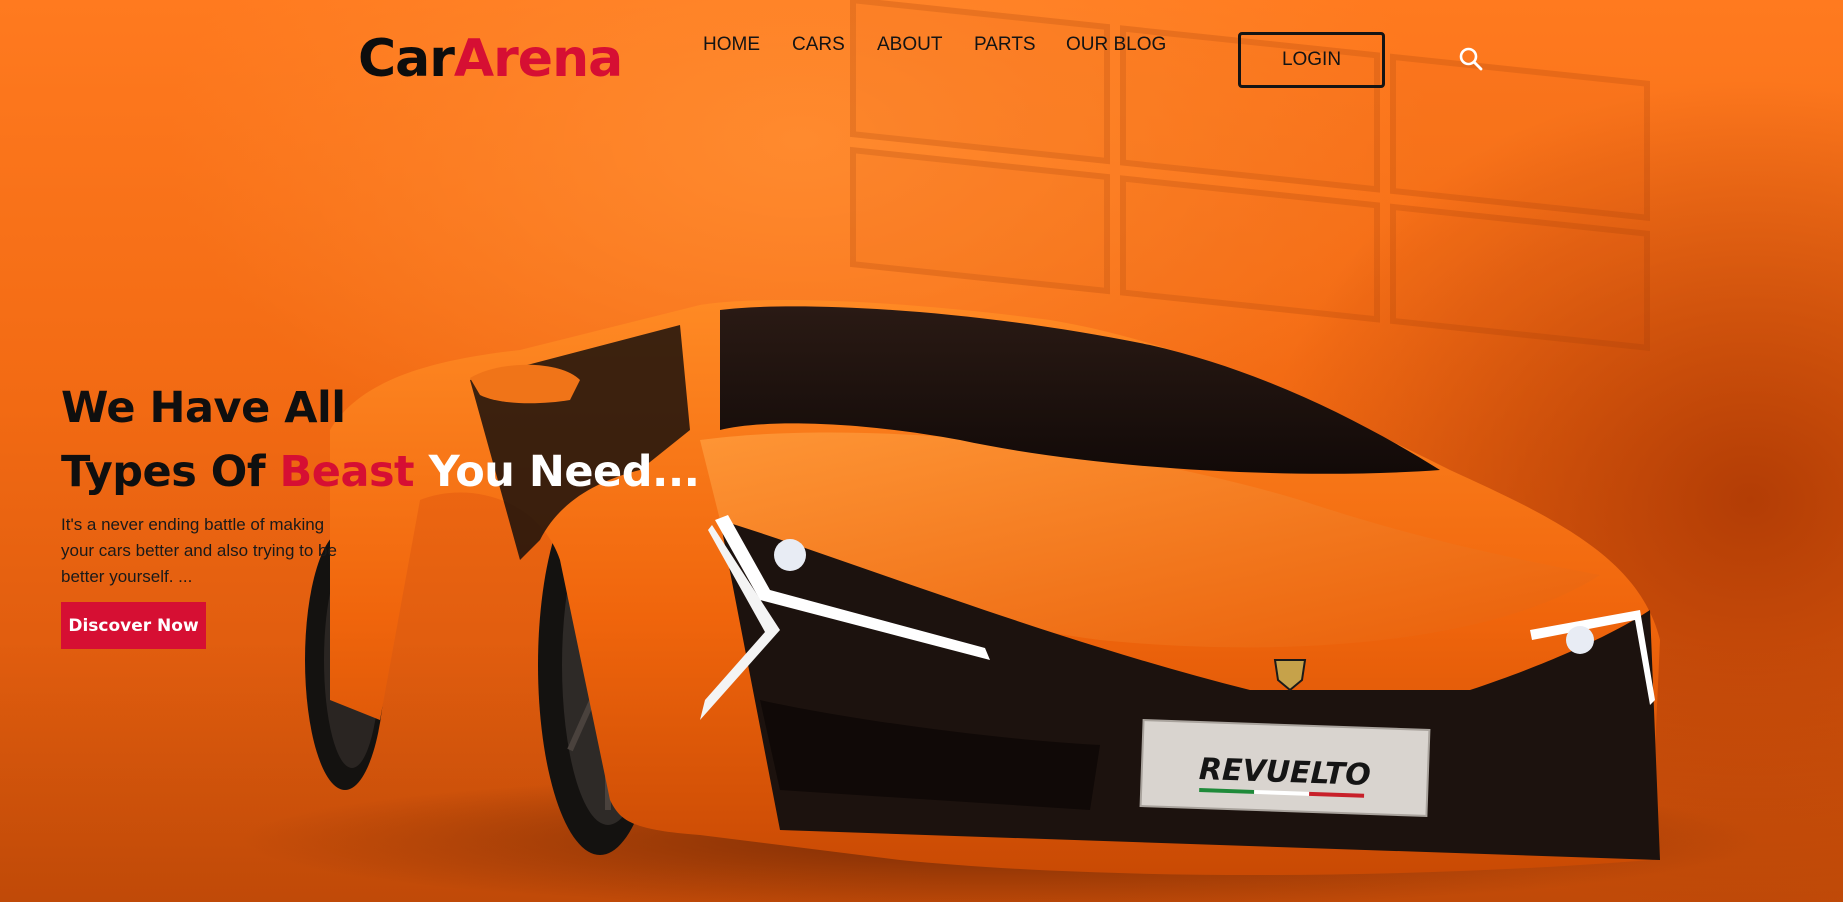  Describe the element at coordinates (406, 59) in the screenshot. I see `logo-part-car: Car` at that location.